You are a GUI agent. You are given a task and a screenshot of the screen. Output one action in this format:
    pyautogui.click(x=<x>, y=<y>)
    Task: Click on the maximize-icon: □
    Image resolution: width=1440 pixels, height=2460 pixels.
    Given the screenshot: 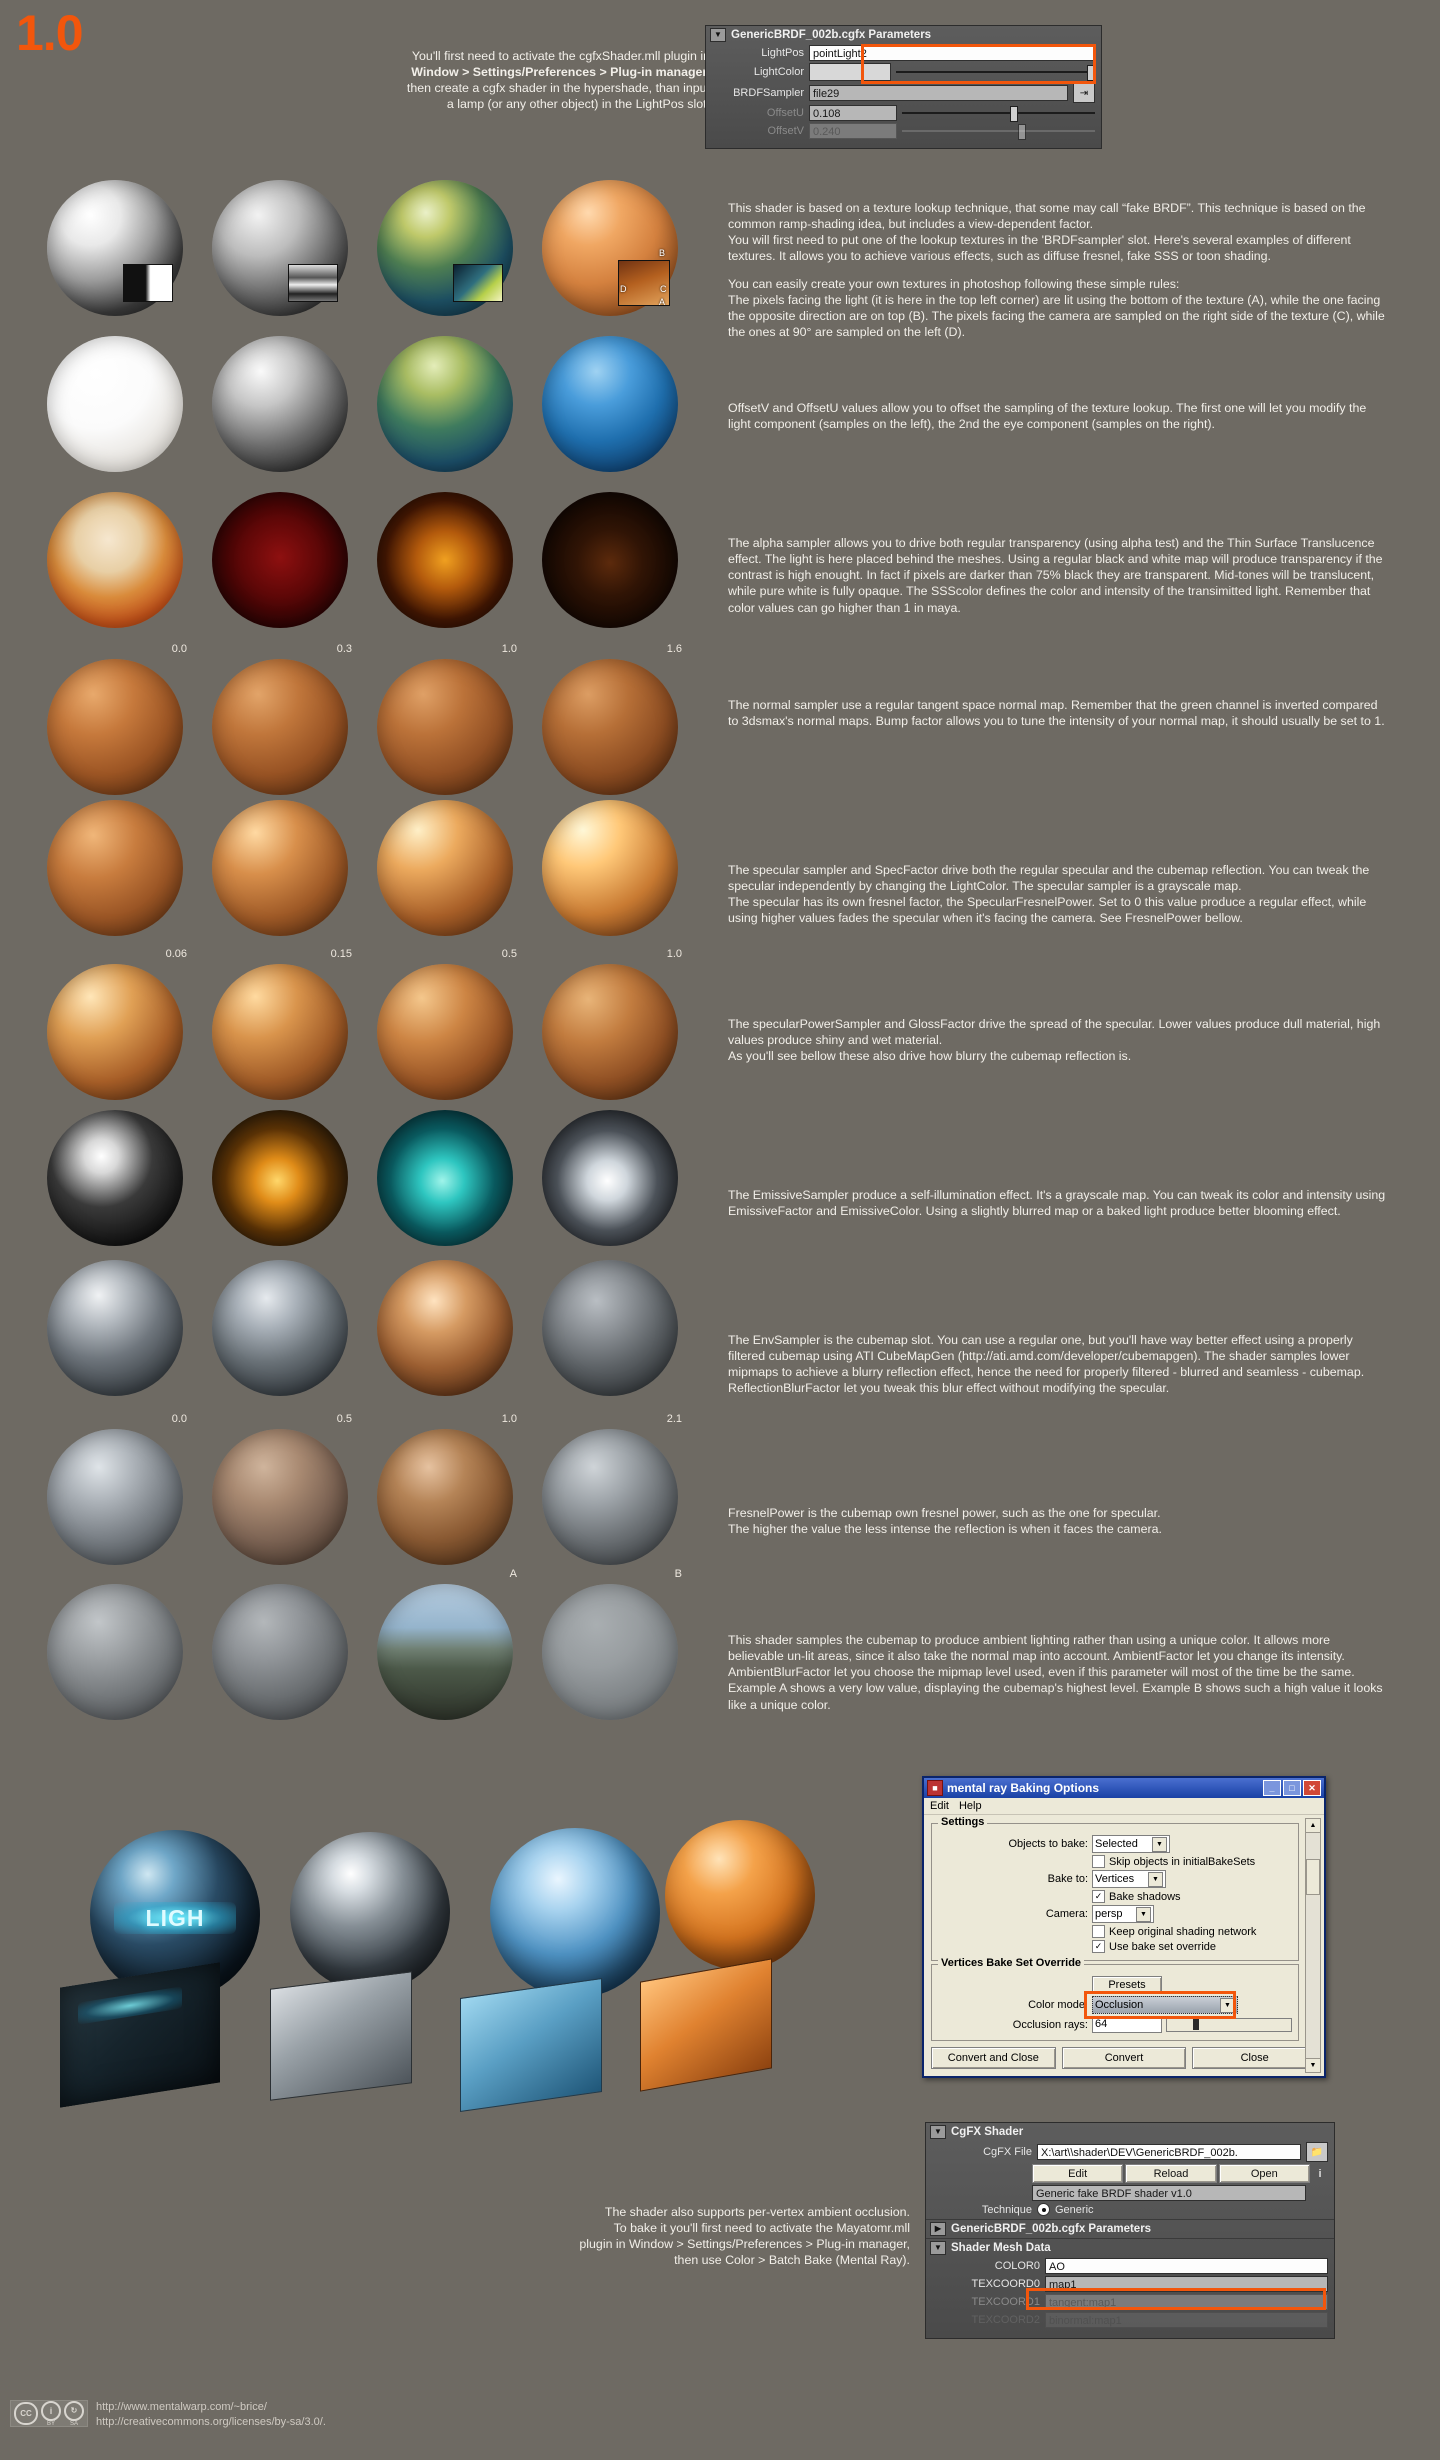 What is the action you would take?
    pyautogui.click(x=1292, y=1788)
    